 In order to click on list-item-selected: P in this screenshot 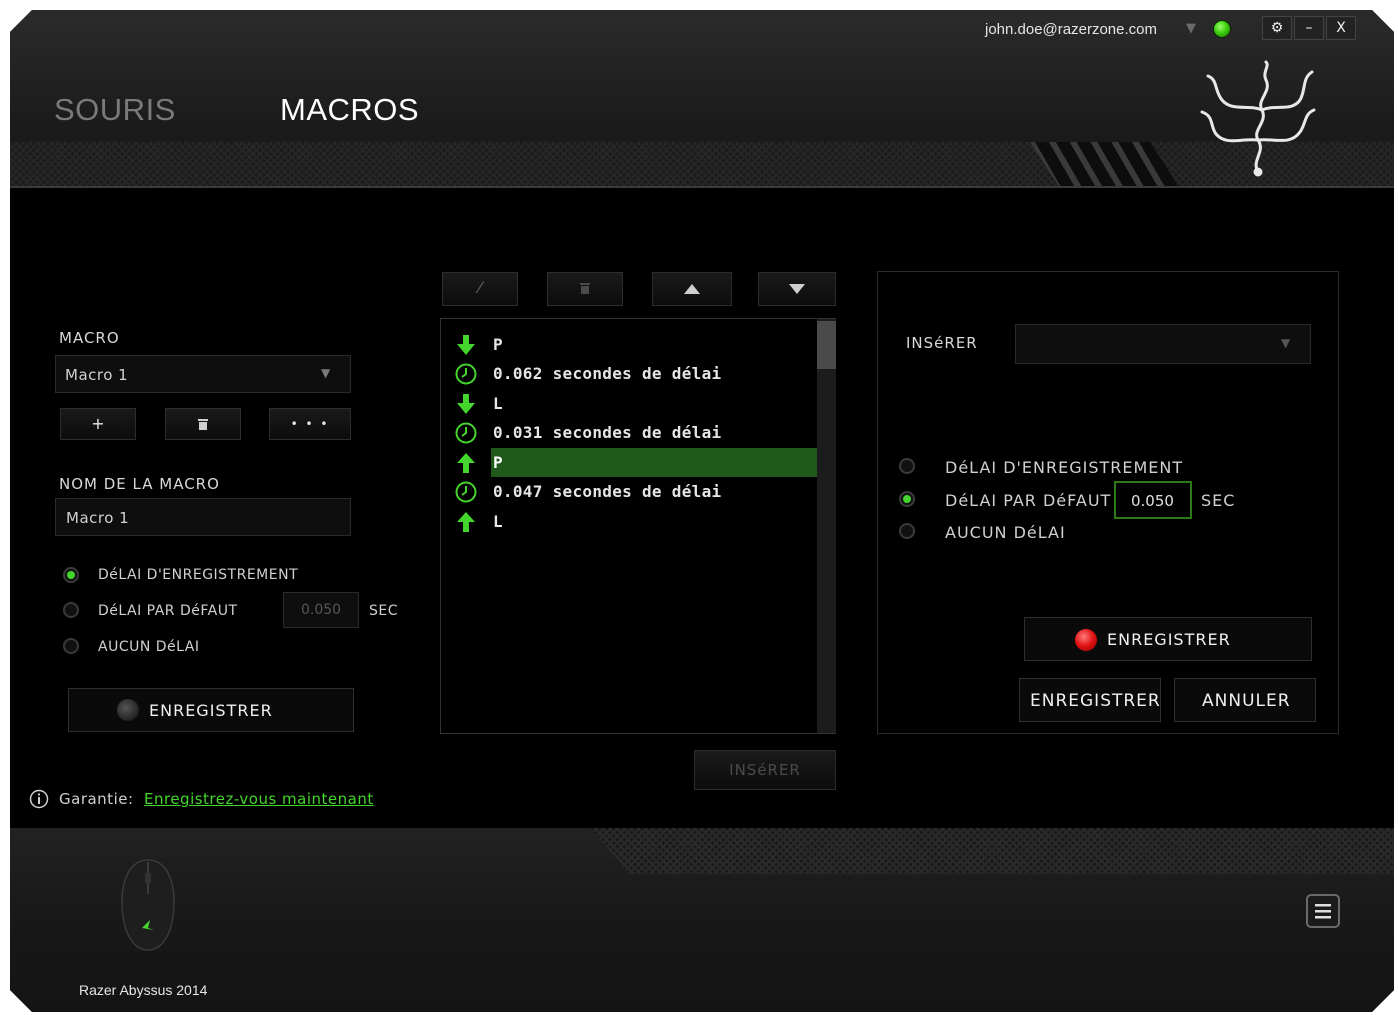, I will do `click(629, 462)`.